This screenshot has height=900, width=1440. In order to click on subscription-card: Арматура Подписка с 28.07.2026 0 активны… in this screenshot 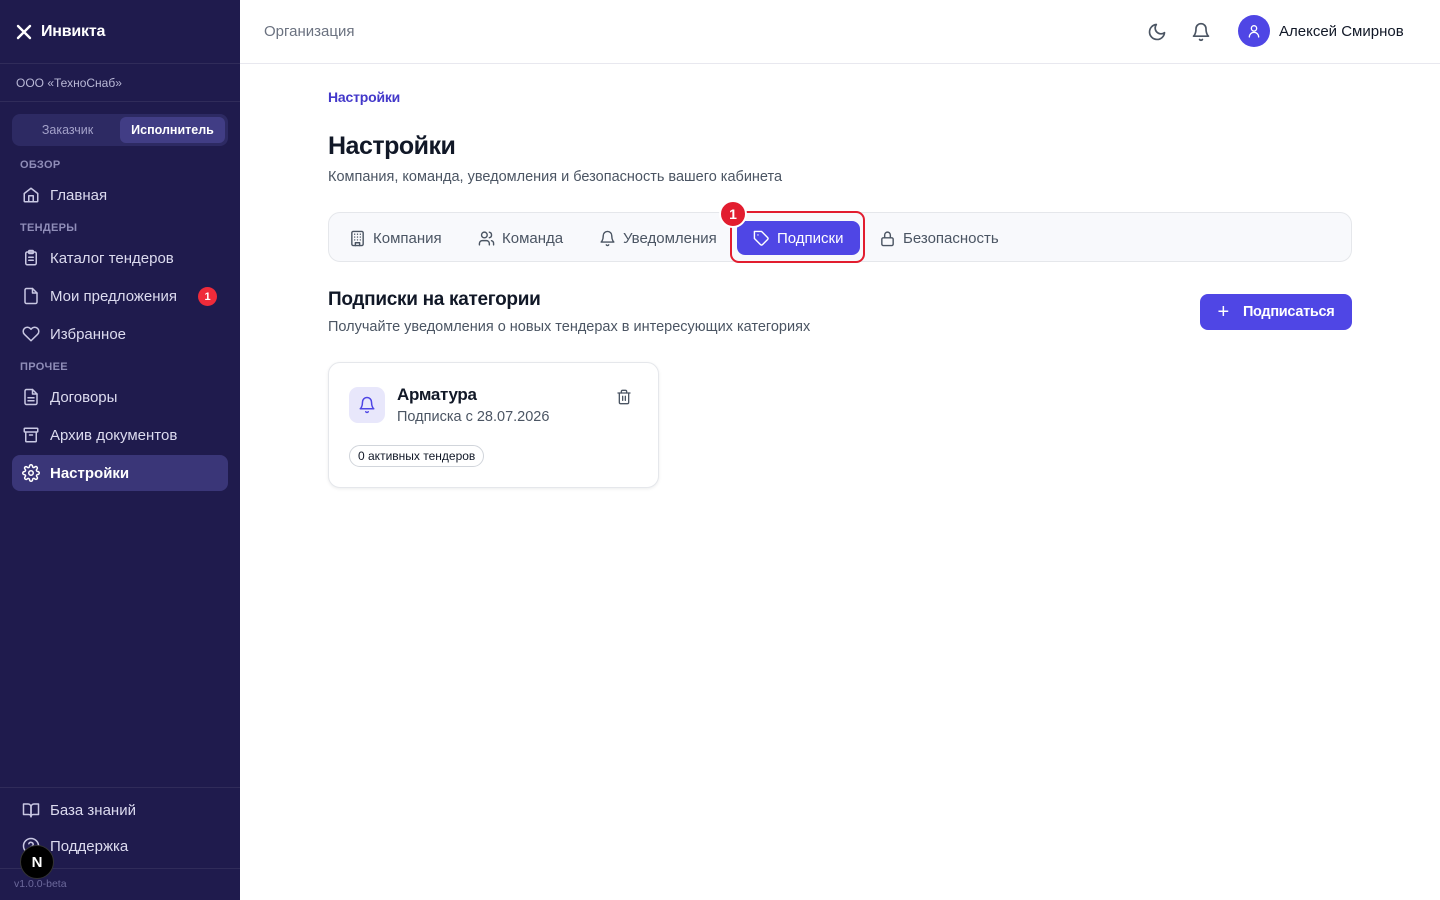, I will do `click(493, 425)`.